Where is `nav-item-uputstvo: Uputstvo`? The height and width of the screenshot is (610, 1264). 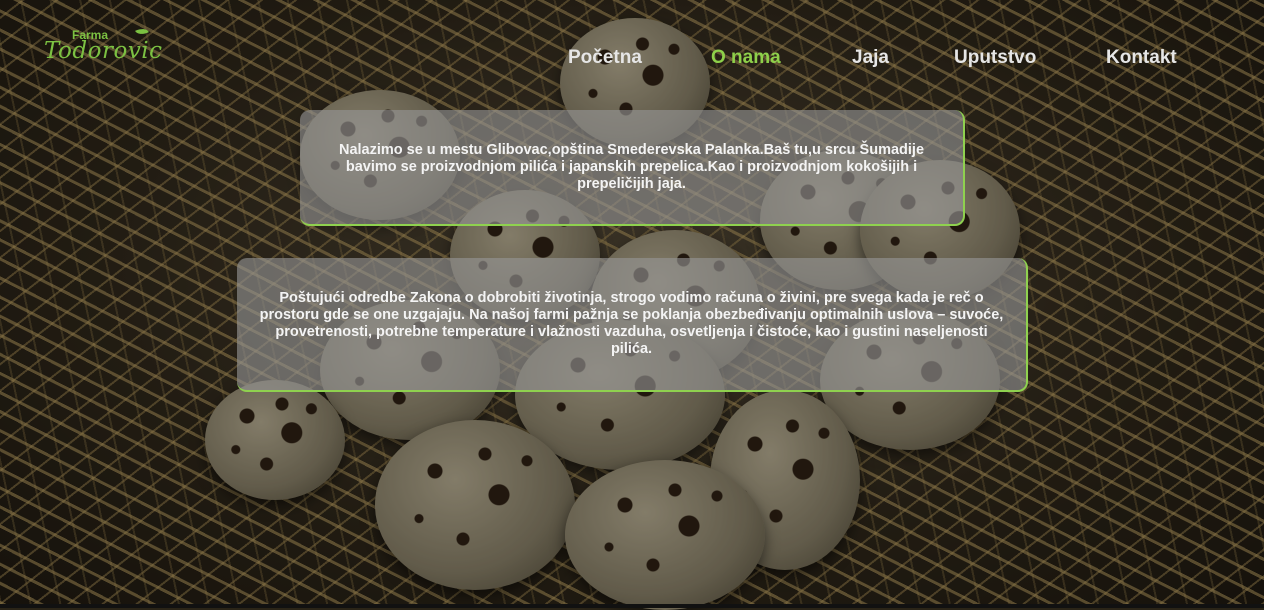 nav-item-uputstvo: Uputstvo is located at coordinates (995, 58).